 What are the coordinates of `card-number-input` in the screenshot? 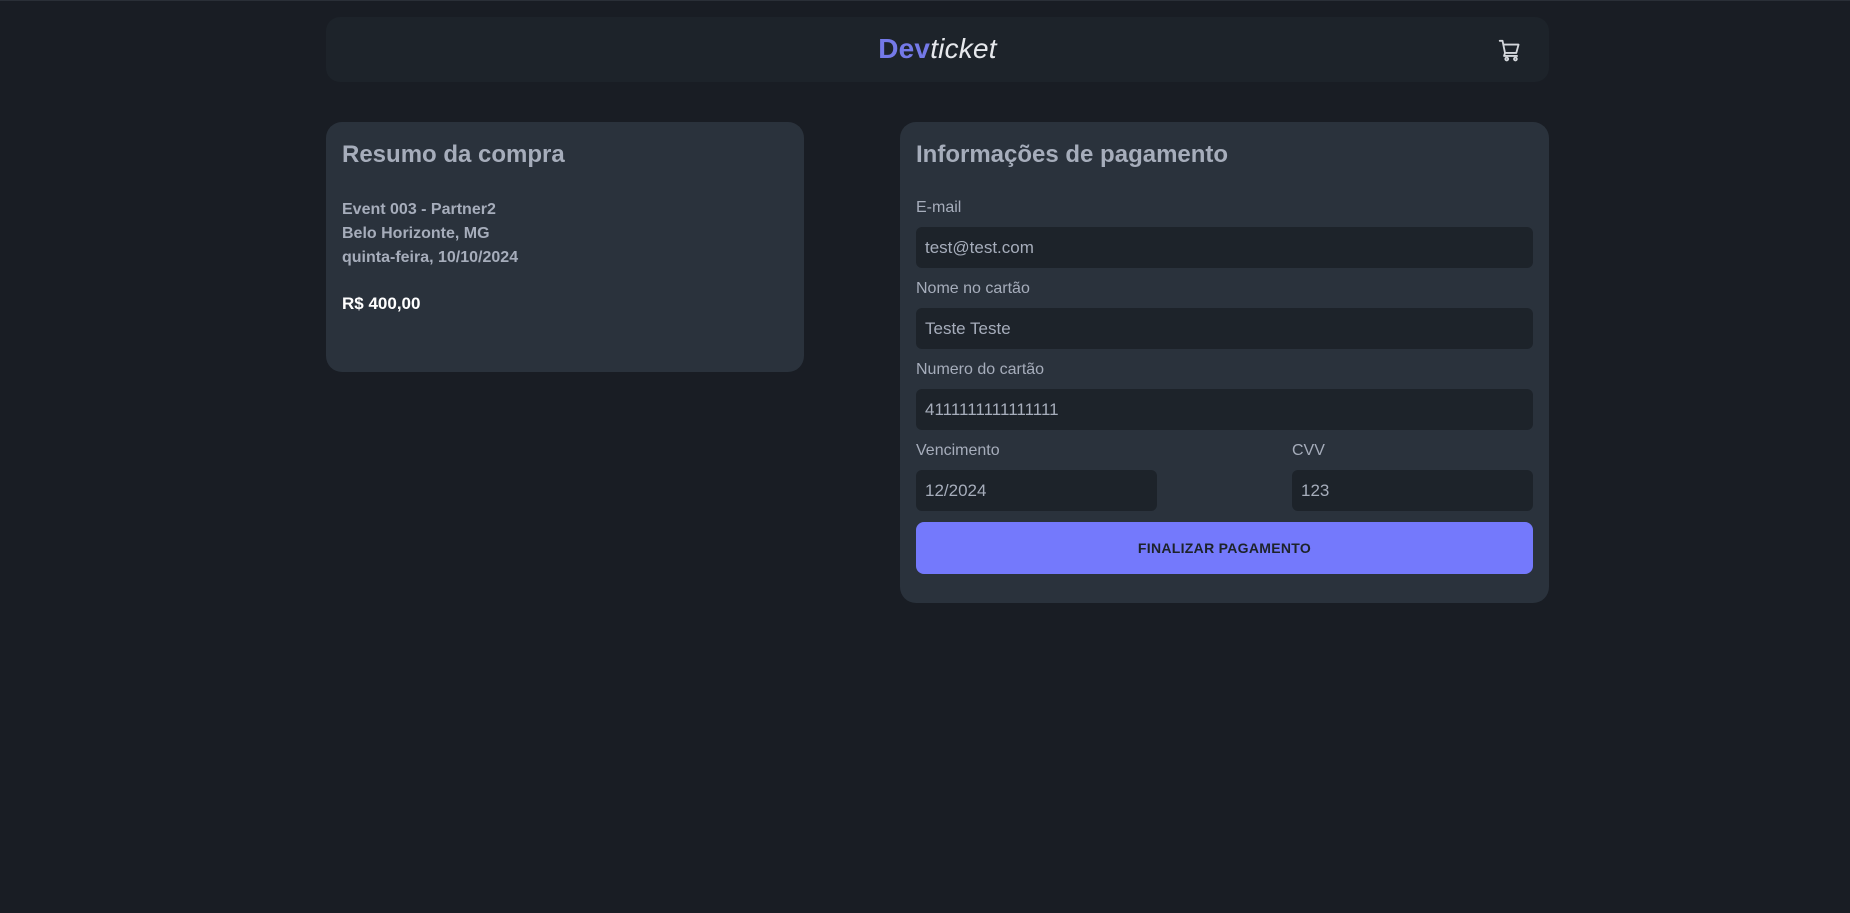 It's located at (1224, 409).